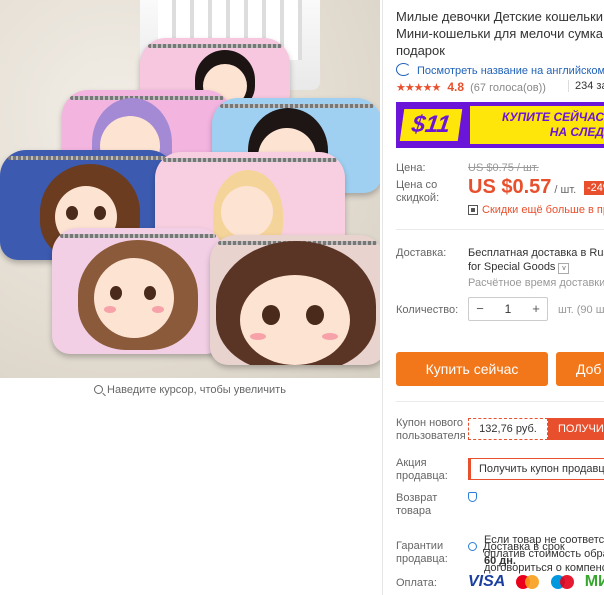  I want to click on product-title-line: подарок, so click(420, 50).